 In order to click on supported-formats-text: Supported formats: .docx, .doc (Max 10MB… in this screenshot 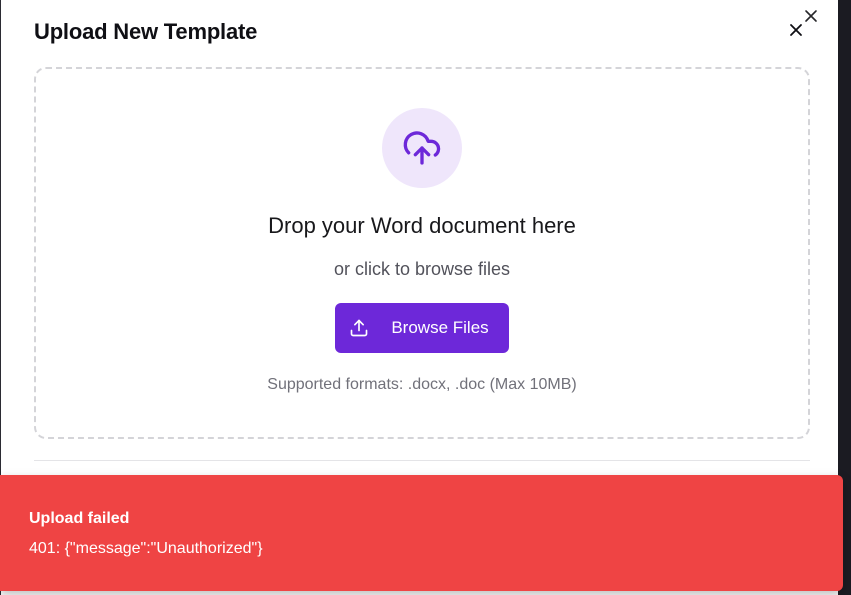, I will do `click(422, 384)`.